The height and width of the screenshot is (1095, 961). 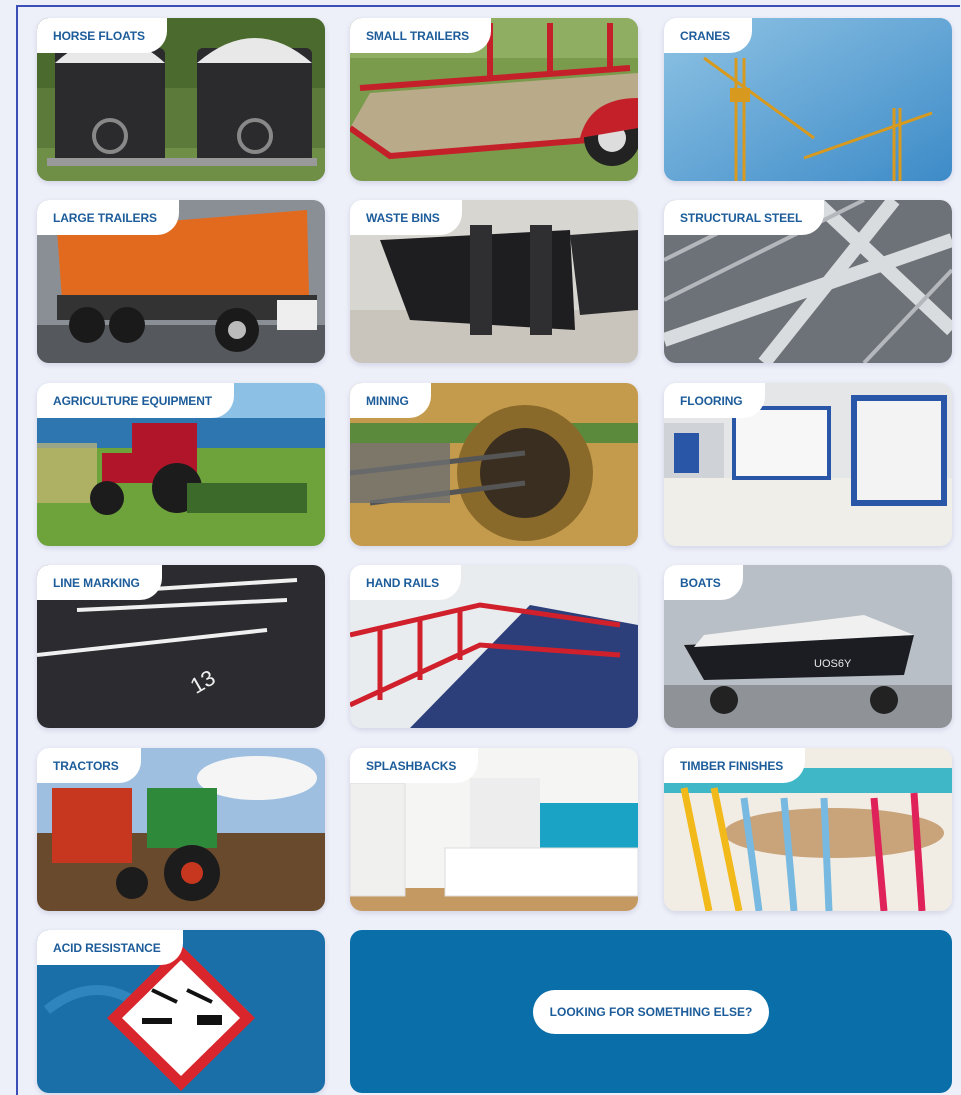 What do you see at coordinates (808, 464) in the screenshot?
I see `category-card-flooring: FLOORING` at bounding box center [808, 464].